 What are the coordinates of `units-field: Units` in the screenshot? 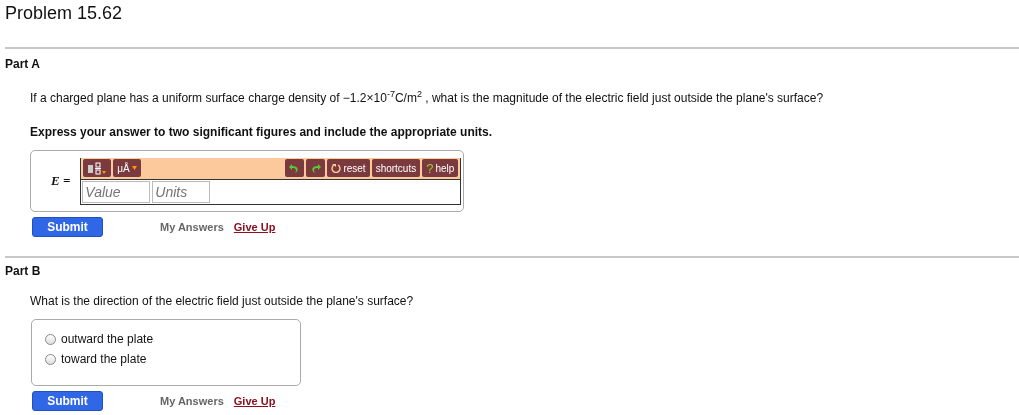 It's located at (181, 191).